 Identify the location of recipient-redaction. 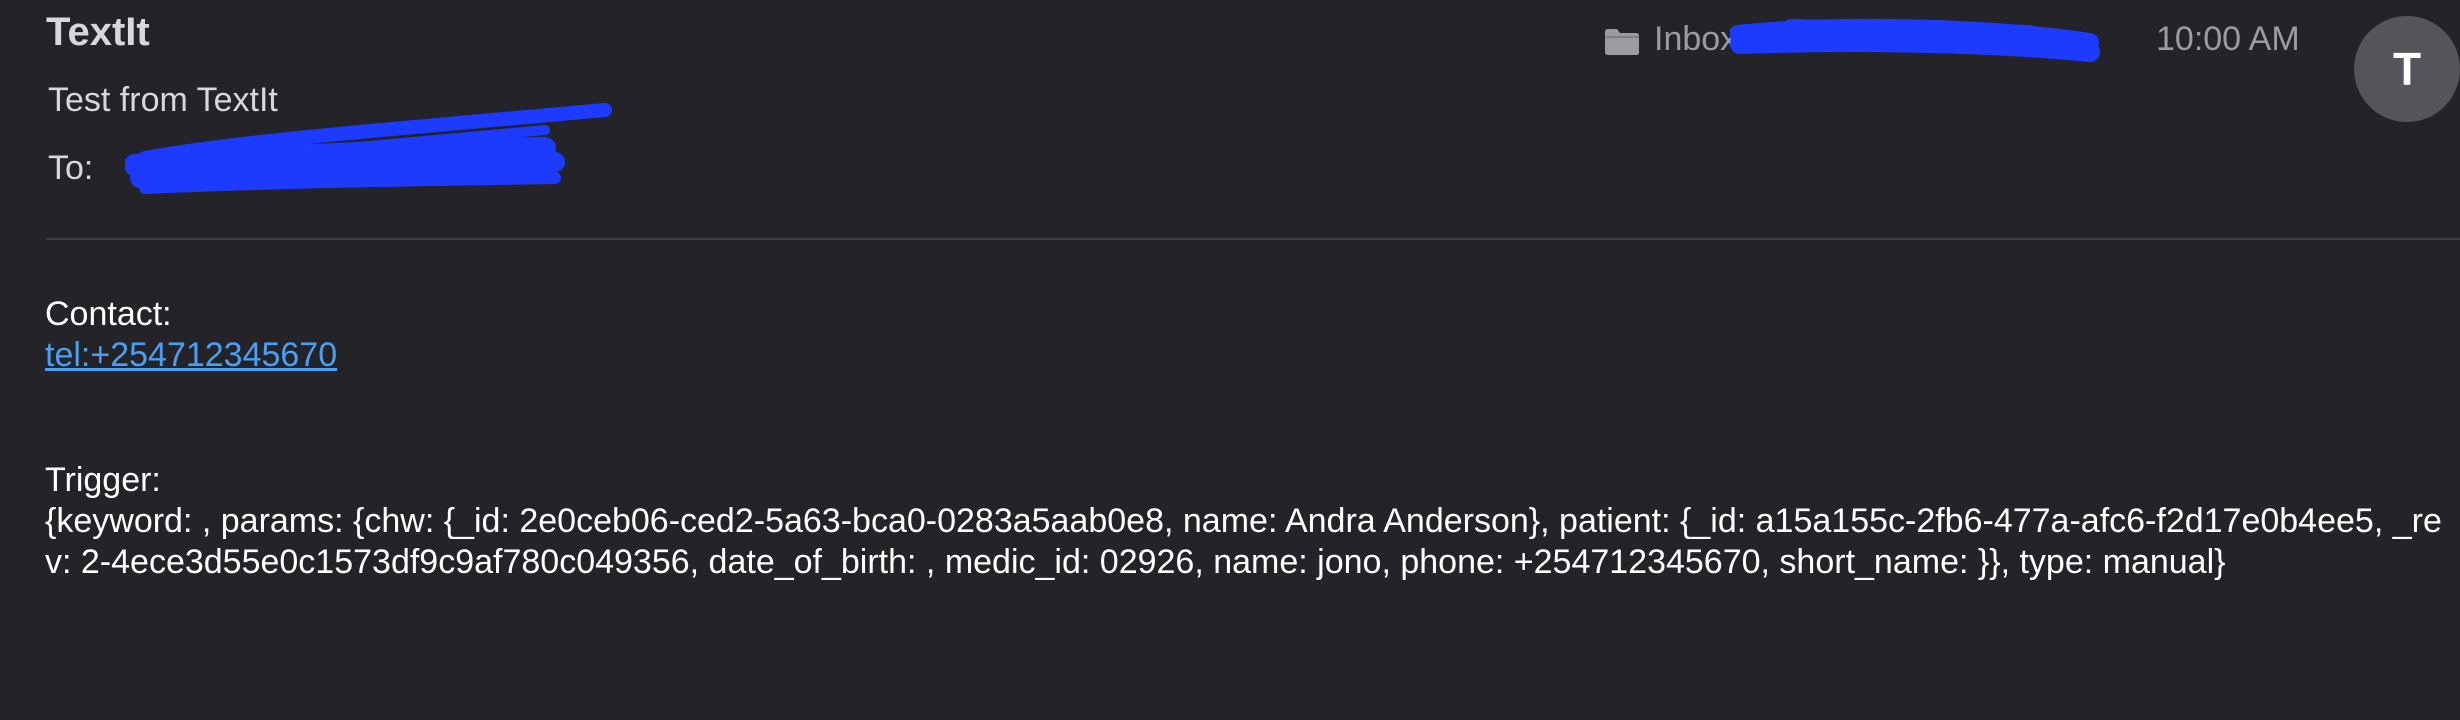
(368, 148).